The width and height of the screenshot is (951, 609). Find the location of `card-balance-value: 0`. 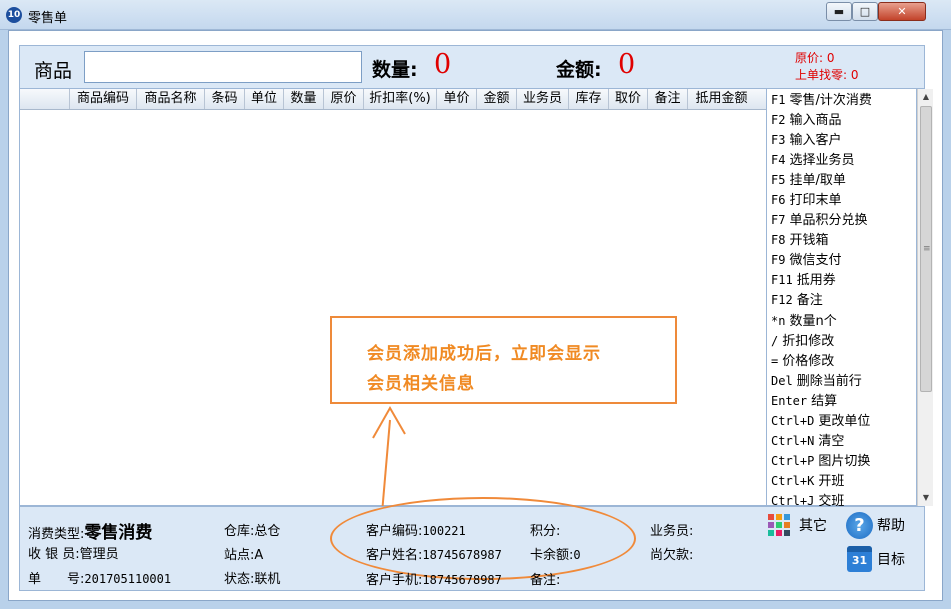

card-balance-value: 0 is located at coordinates (577, 555).